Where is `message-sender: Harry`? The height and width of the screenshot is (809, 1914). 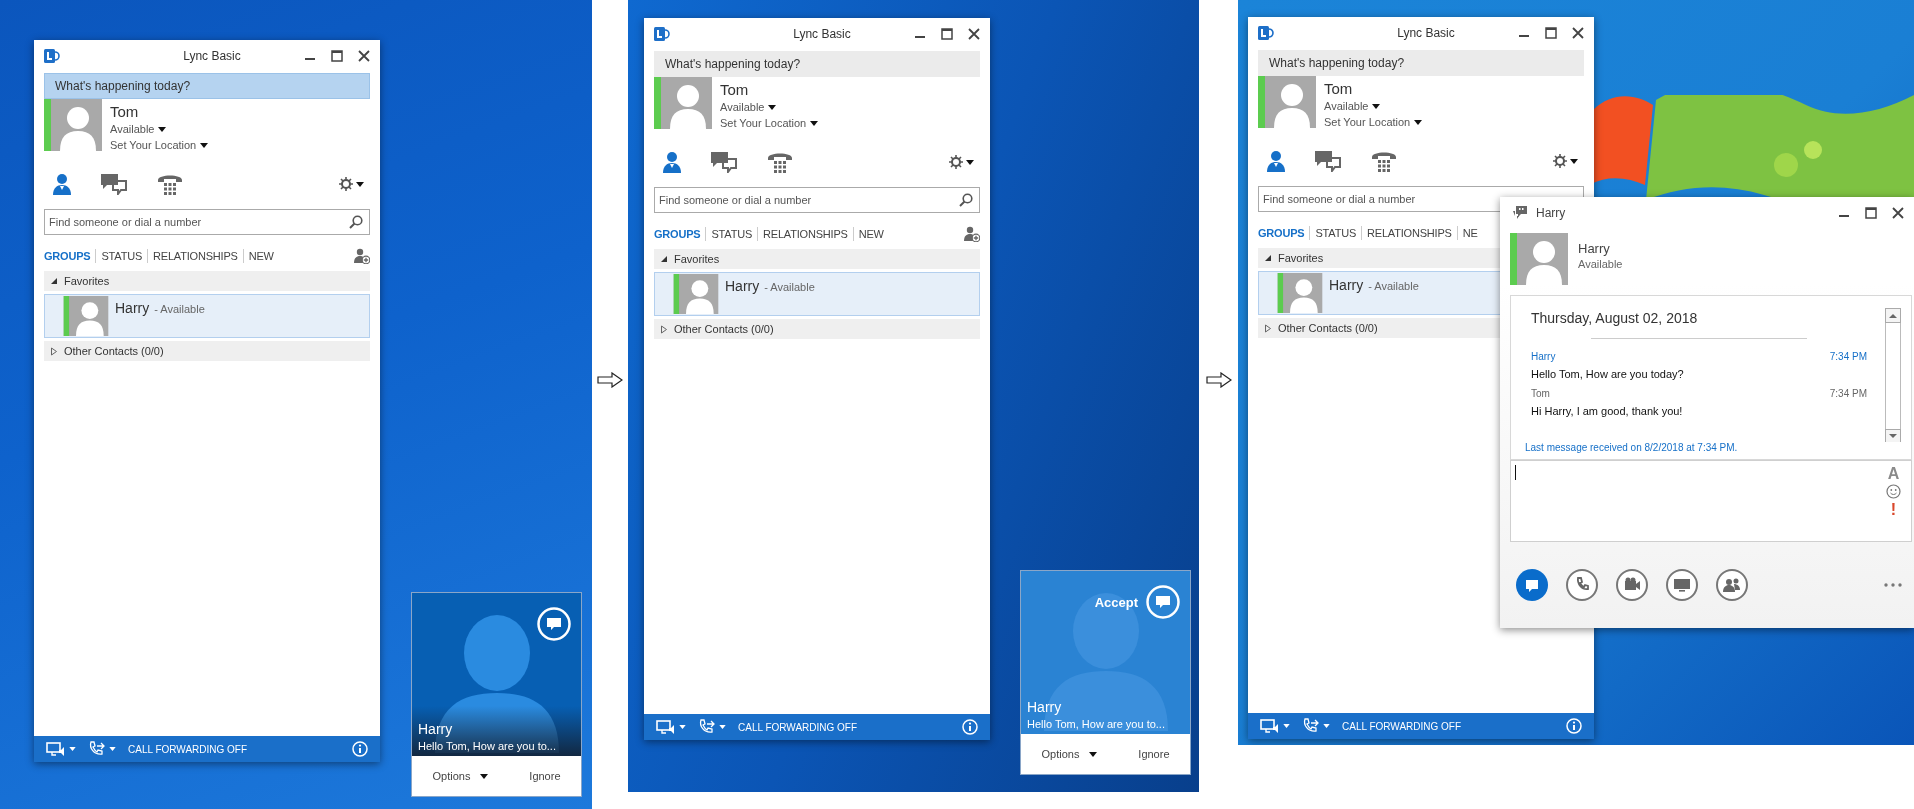
message-sender: Harry is located at coordinates (1543, 356).